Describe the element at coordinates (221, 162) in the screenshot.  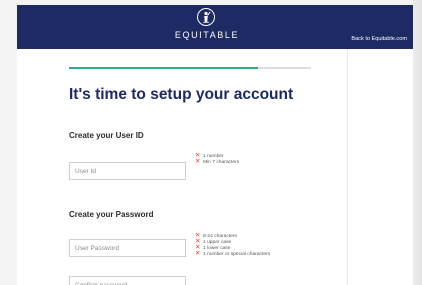
I see `rule-text: Min 7 characters` at that location.